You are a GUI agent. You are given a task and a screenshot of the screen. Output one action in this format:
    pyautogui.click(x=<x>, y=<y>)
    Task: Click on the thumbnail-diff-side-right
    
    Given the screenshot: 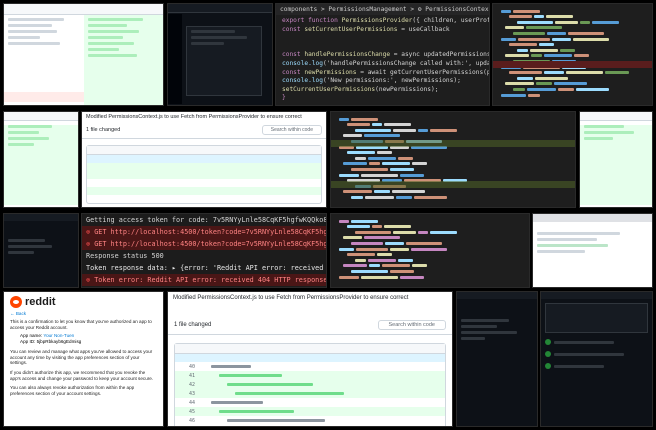 What is the action you would take?
    pyautogui.click(x=616, y=159)
    